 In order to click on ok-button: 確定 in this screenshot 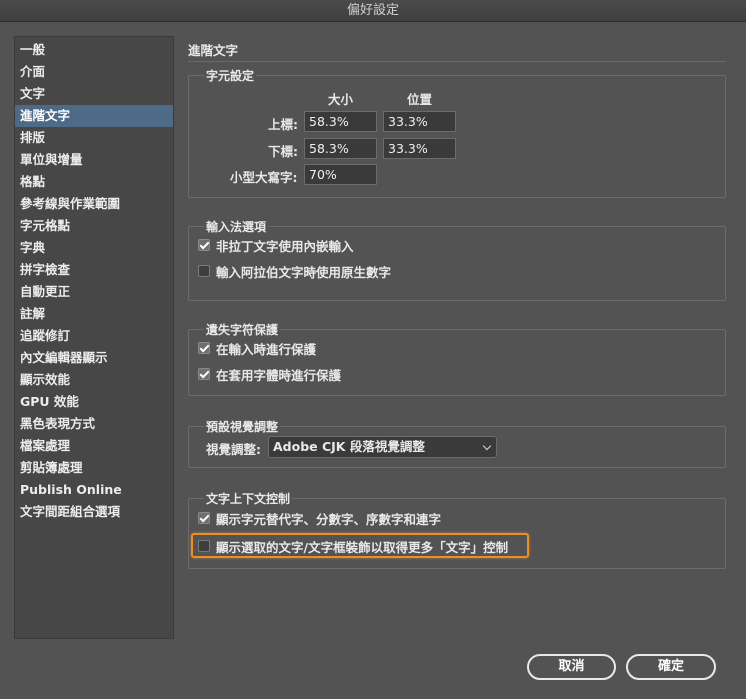, I will do `click(671, 667)`.